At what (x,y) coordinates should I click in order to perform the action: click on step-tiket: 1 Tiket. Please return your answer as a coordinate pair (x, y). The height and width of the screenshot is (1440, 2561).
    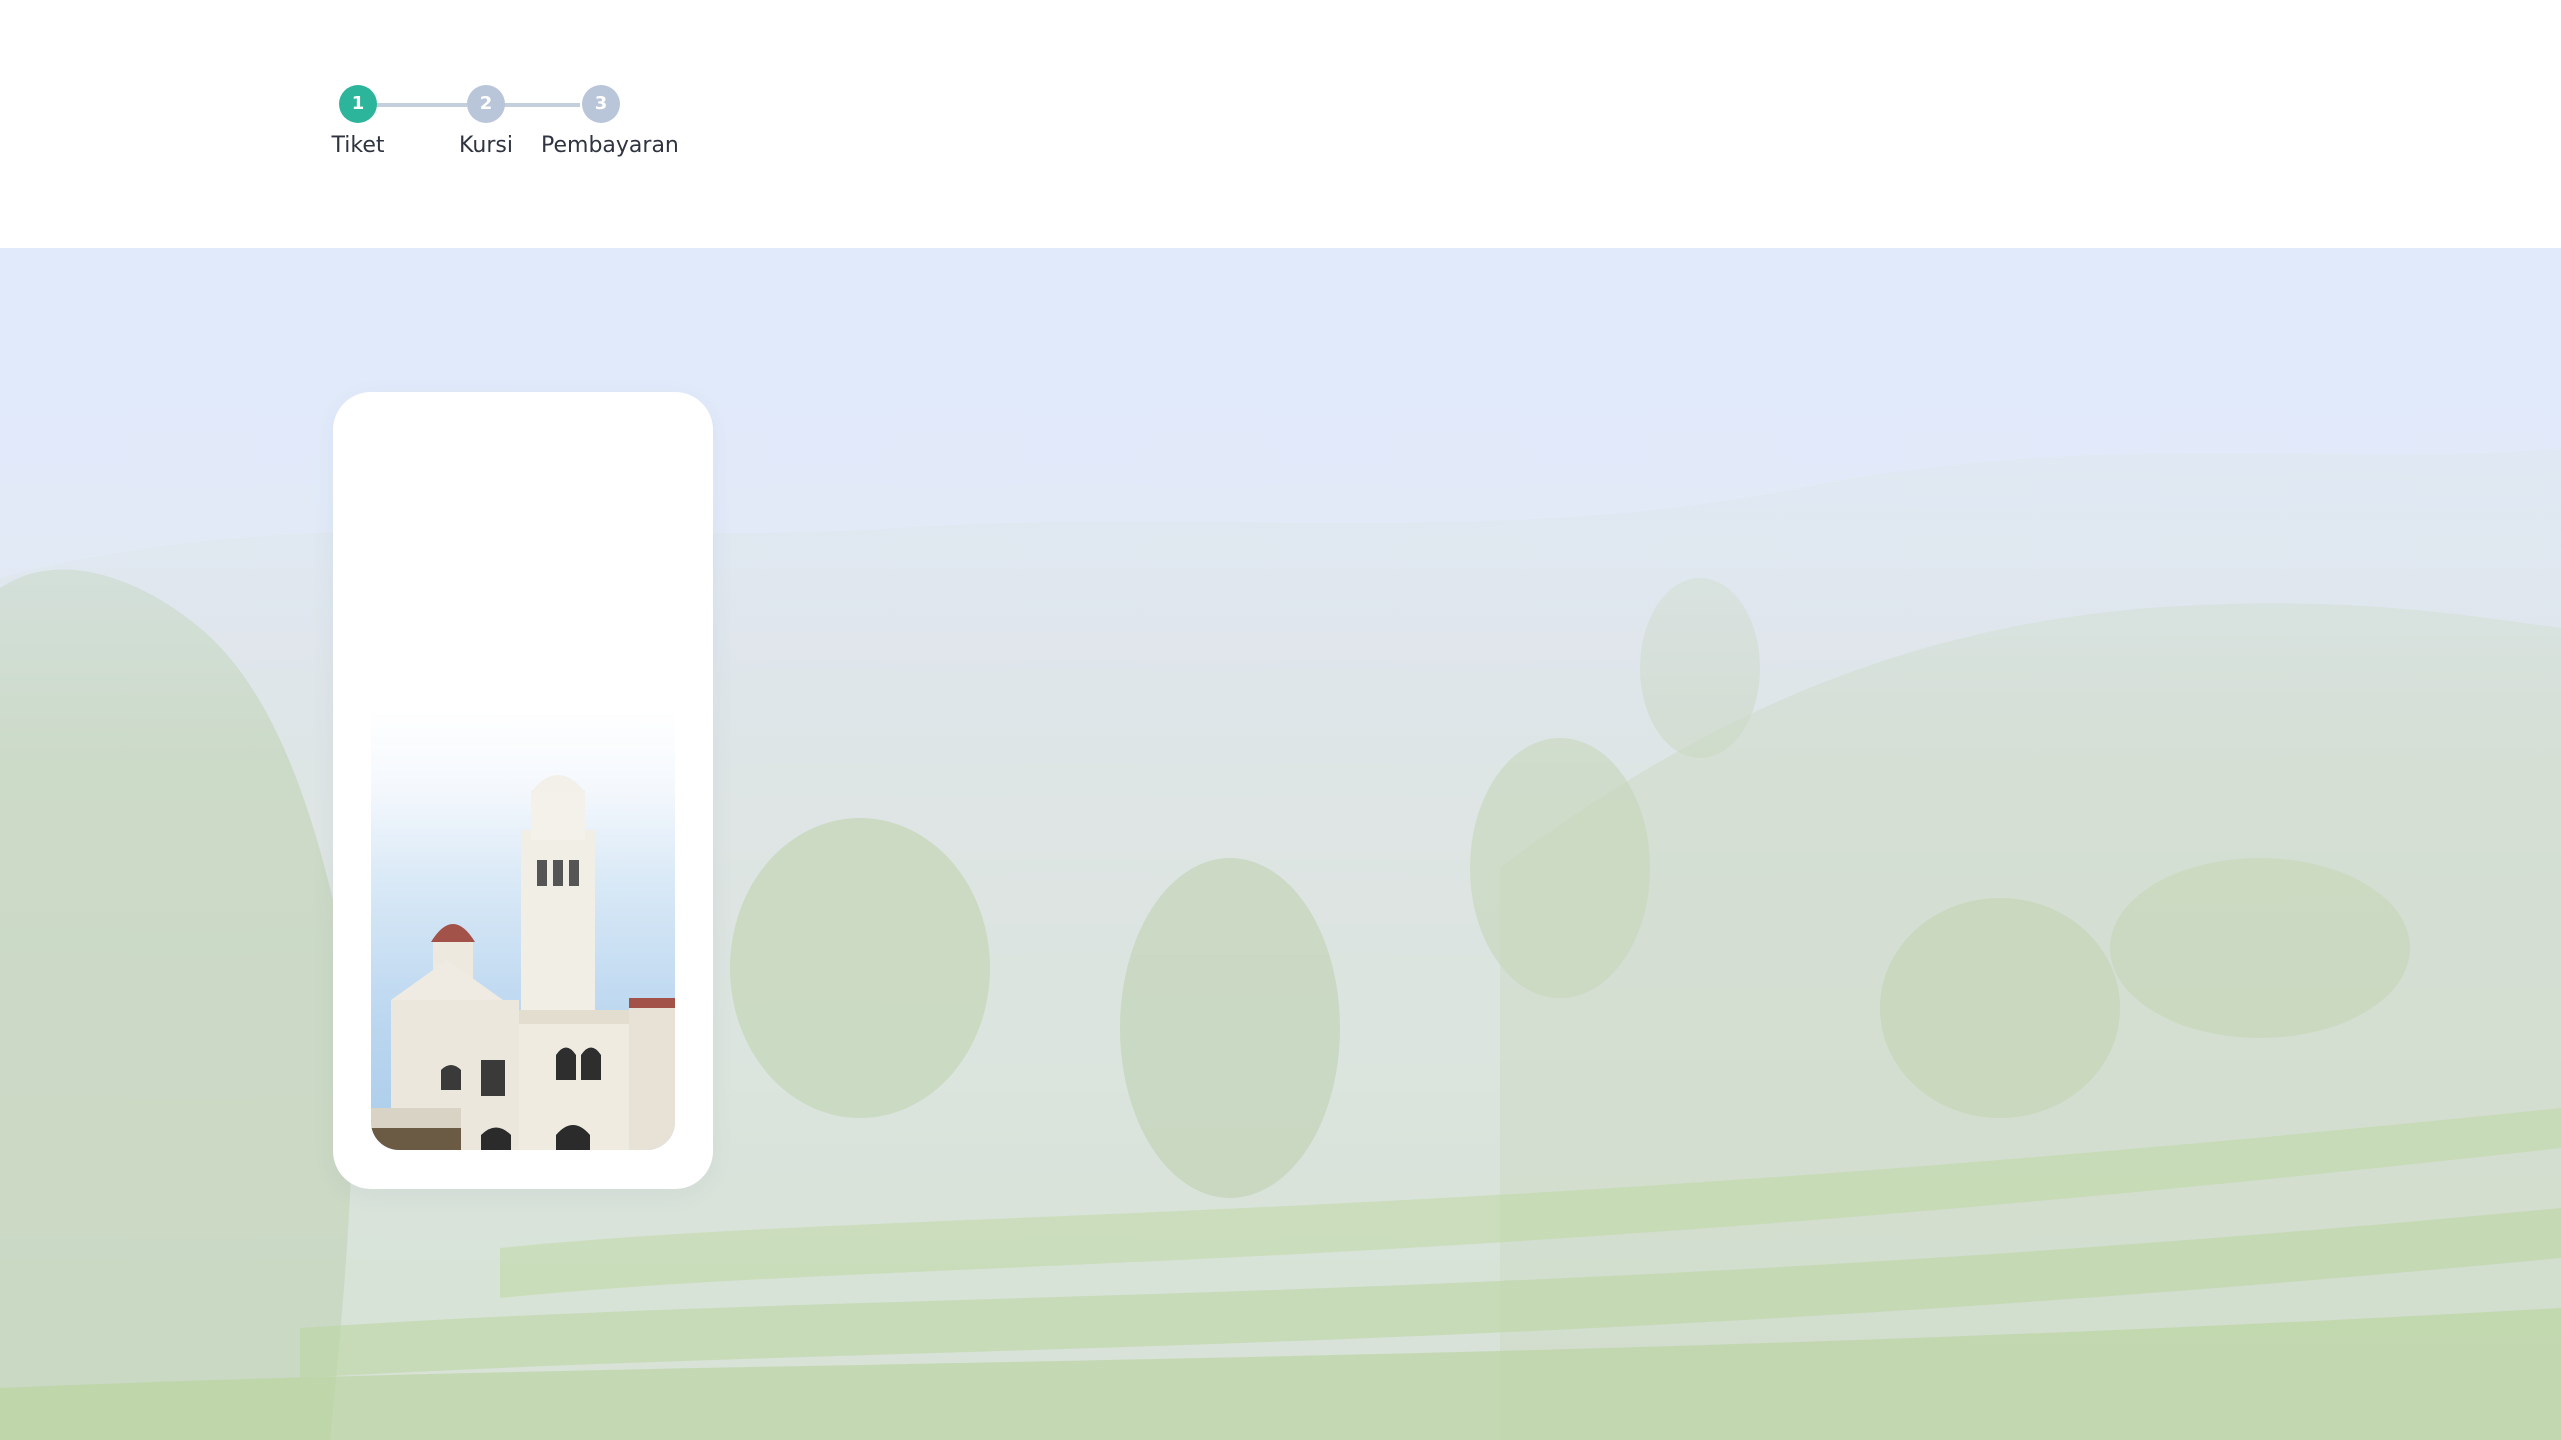
    Looking at the image, I should click on (358, 121).